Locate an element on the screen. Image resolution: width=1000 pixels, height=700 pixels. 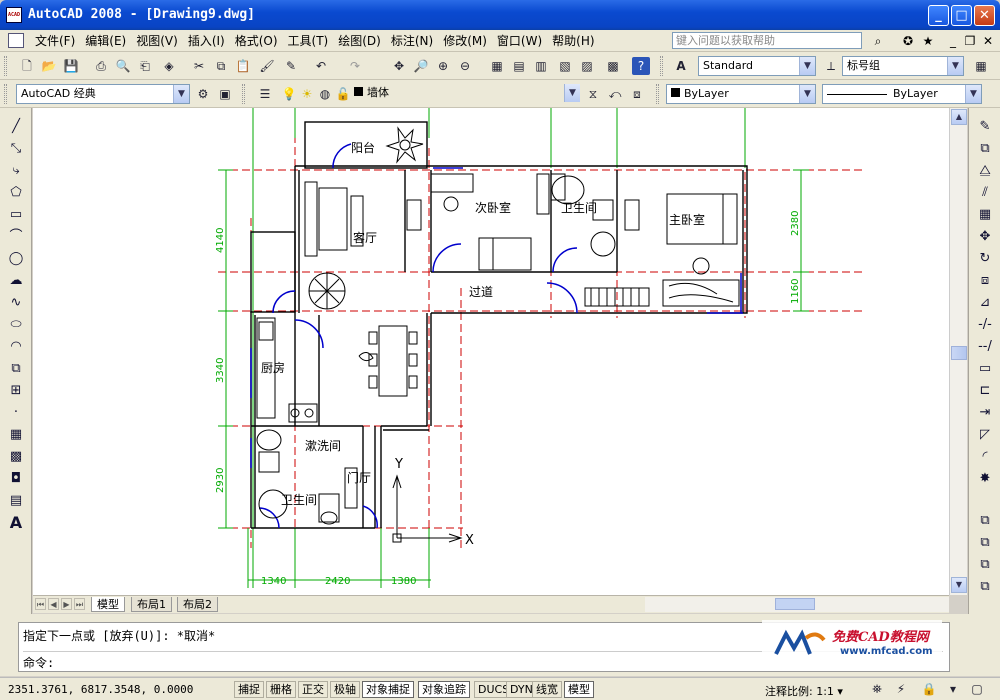
markup-icon: ▨ is located at coordinates (587, 66).